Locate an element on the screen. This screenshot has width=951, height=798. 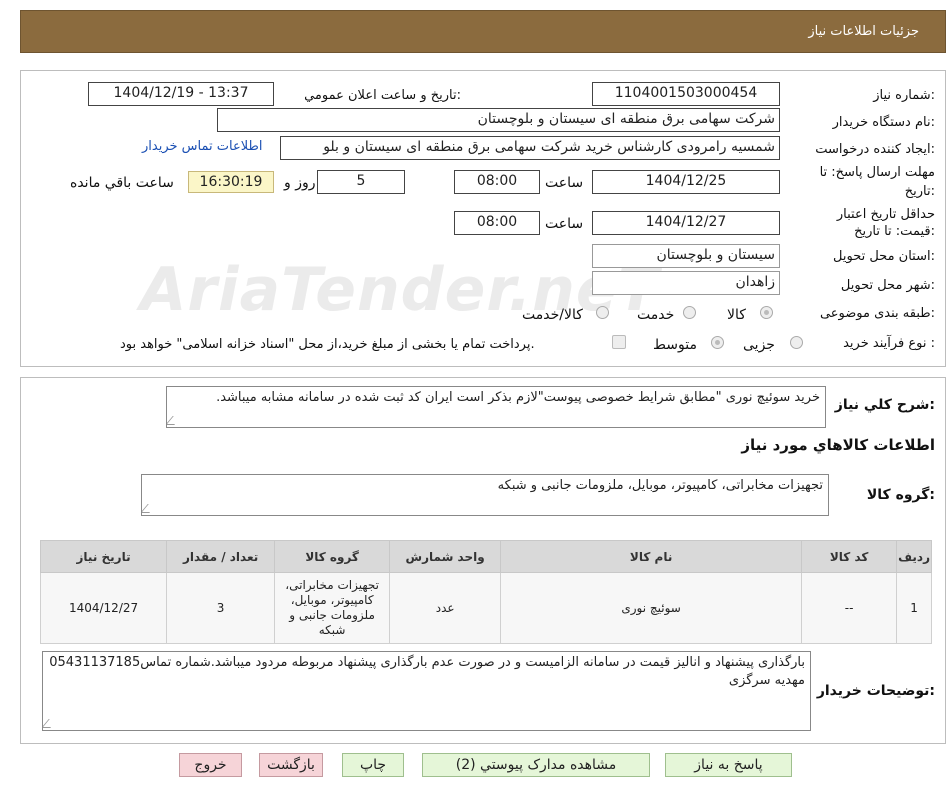
days-label: روز و is located at coordinates (300, 183).